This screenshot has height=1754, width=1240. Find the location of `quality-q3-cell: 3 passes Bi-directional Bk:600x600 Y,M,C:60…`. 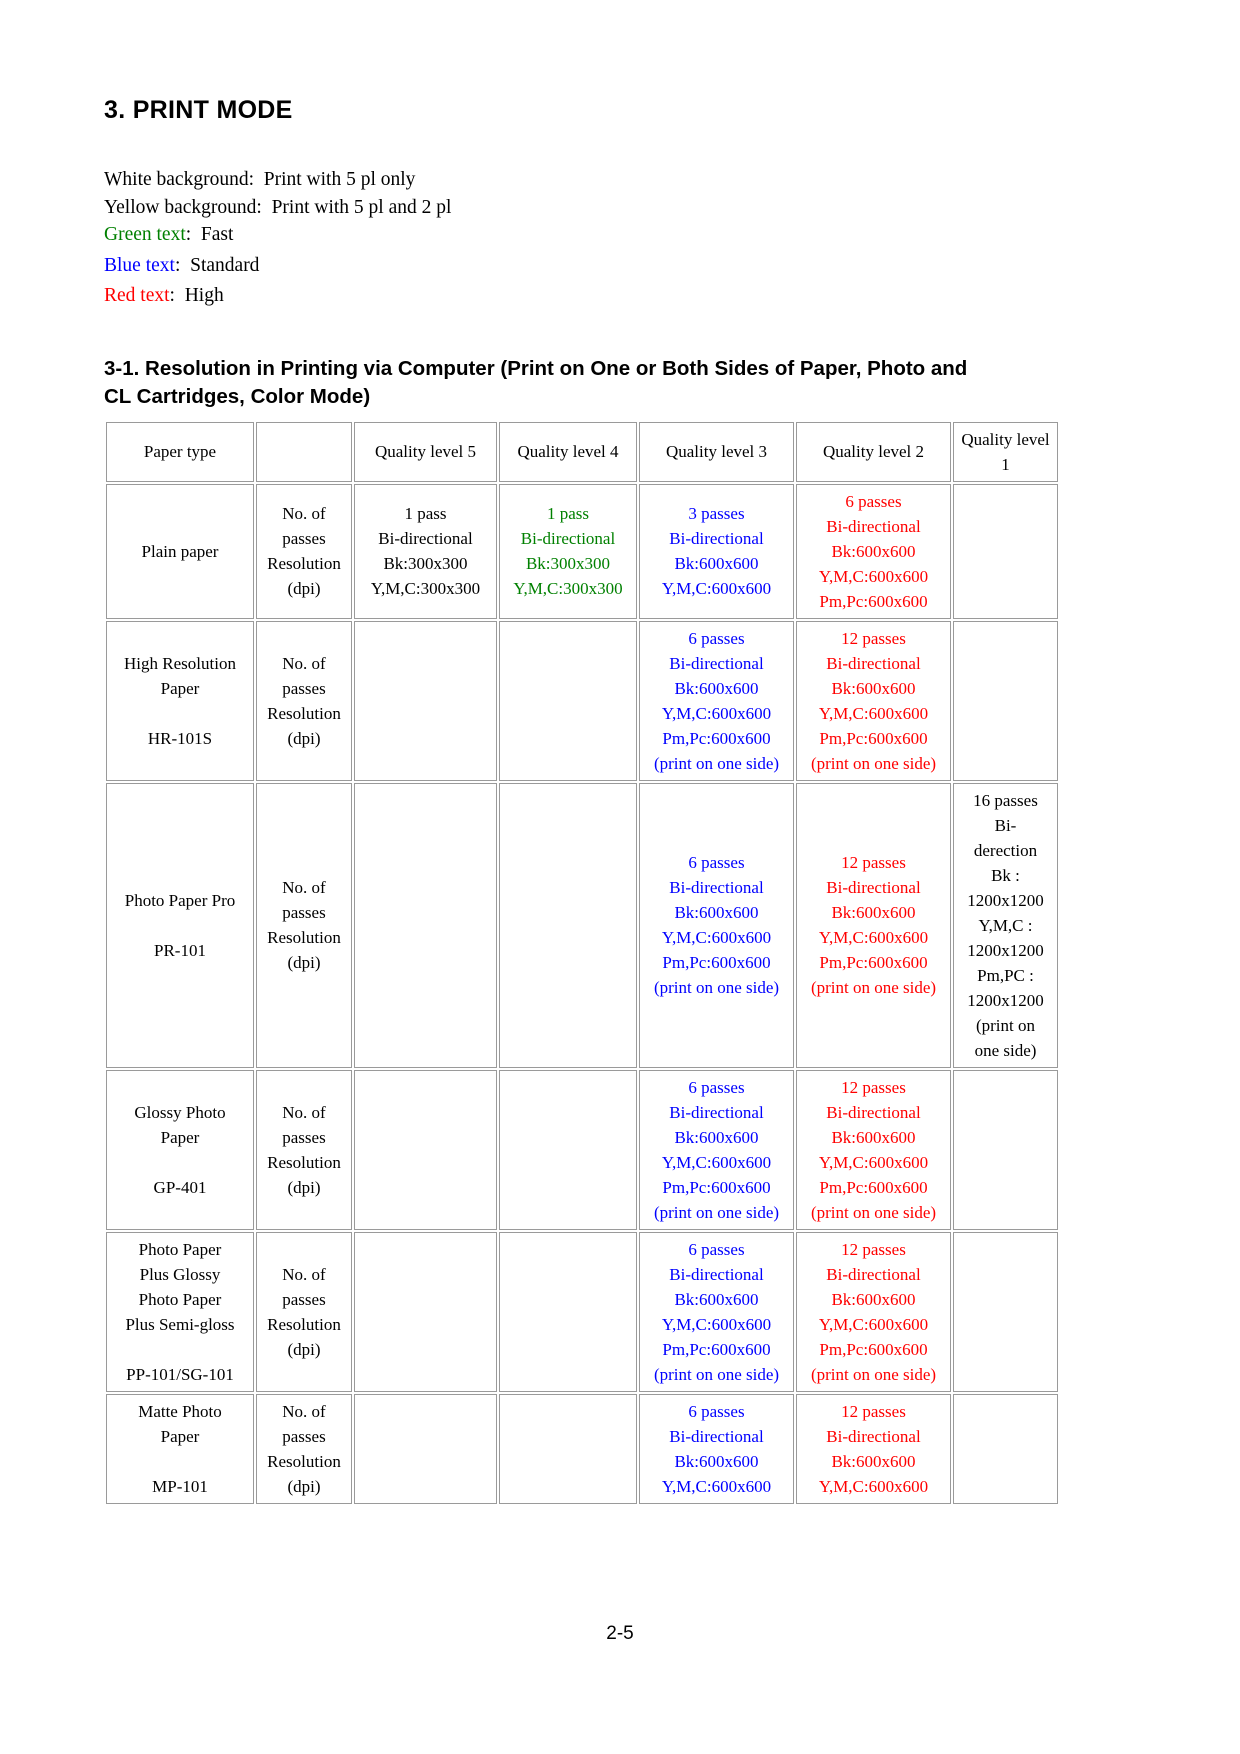

quality-q3-cell: 3 passes Bi-directional Bk:600x600 Y,M,C:60… is located at coordinates (716, 551).